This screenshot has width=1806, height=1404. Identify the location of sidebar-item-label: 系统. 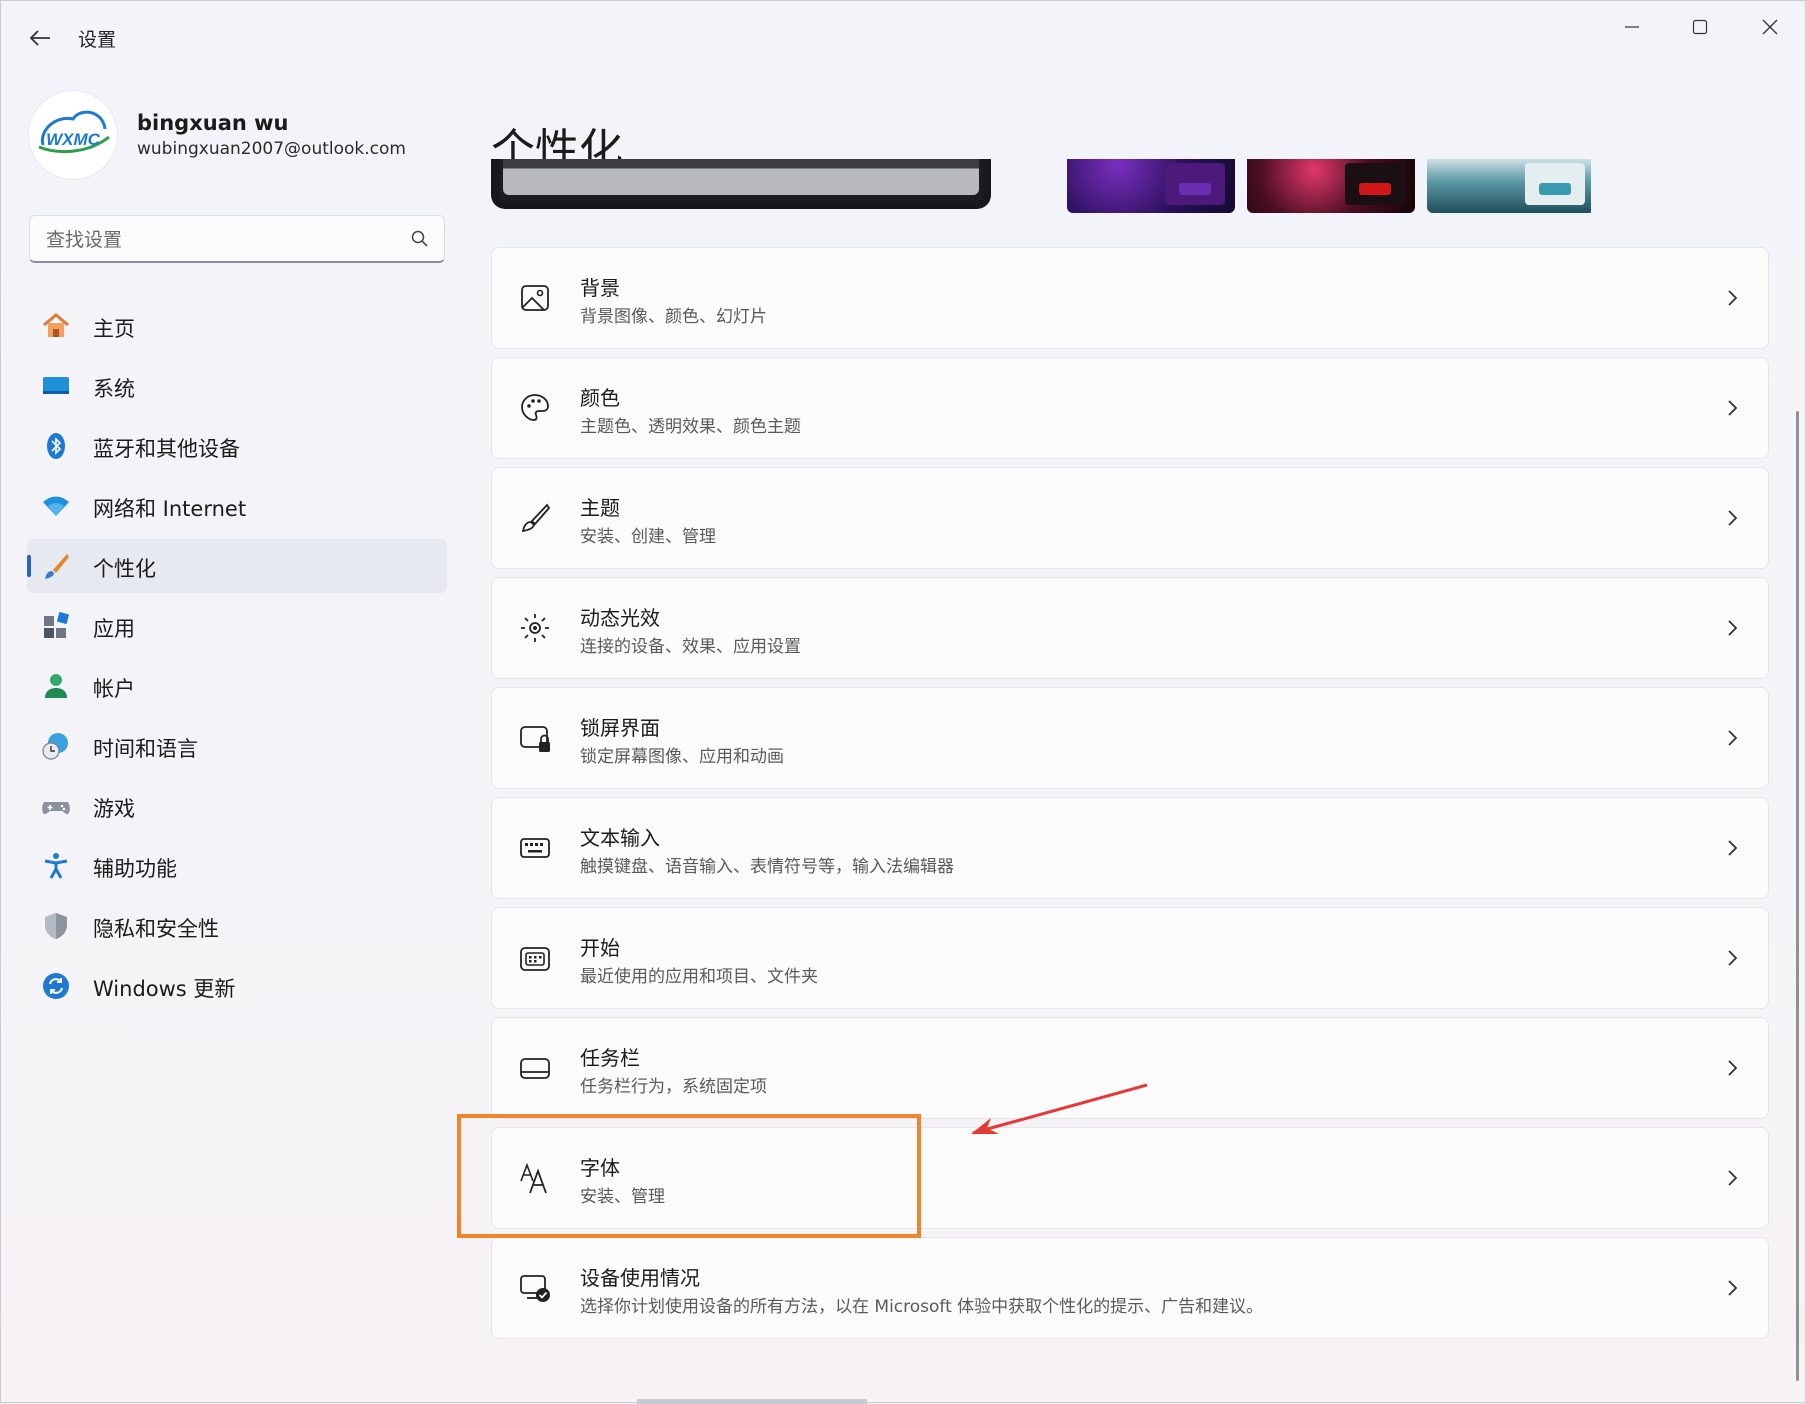
(114, 389).